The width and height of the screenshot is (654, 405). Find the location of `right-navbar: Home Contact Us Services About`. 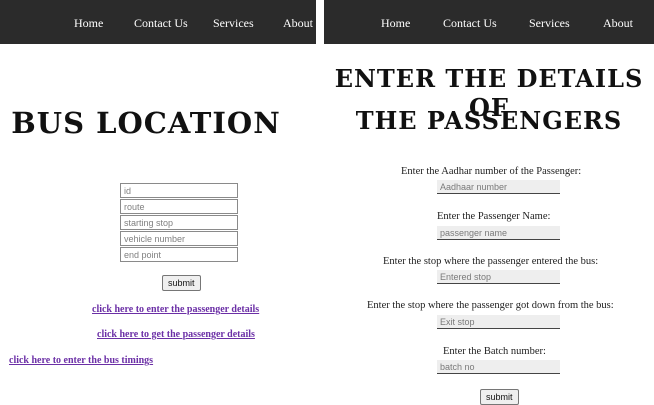

right-navbar: Home Contact Us Services About is located at coordinates (489, 22).